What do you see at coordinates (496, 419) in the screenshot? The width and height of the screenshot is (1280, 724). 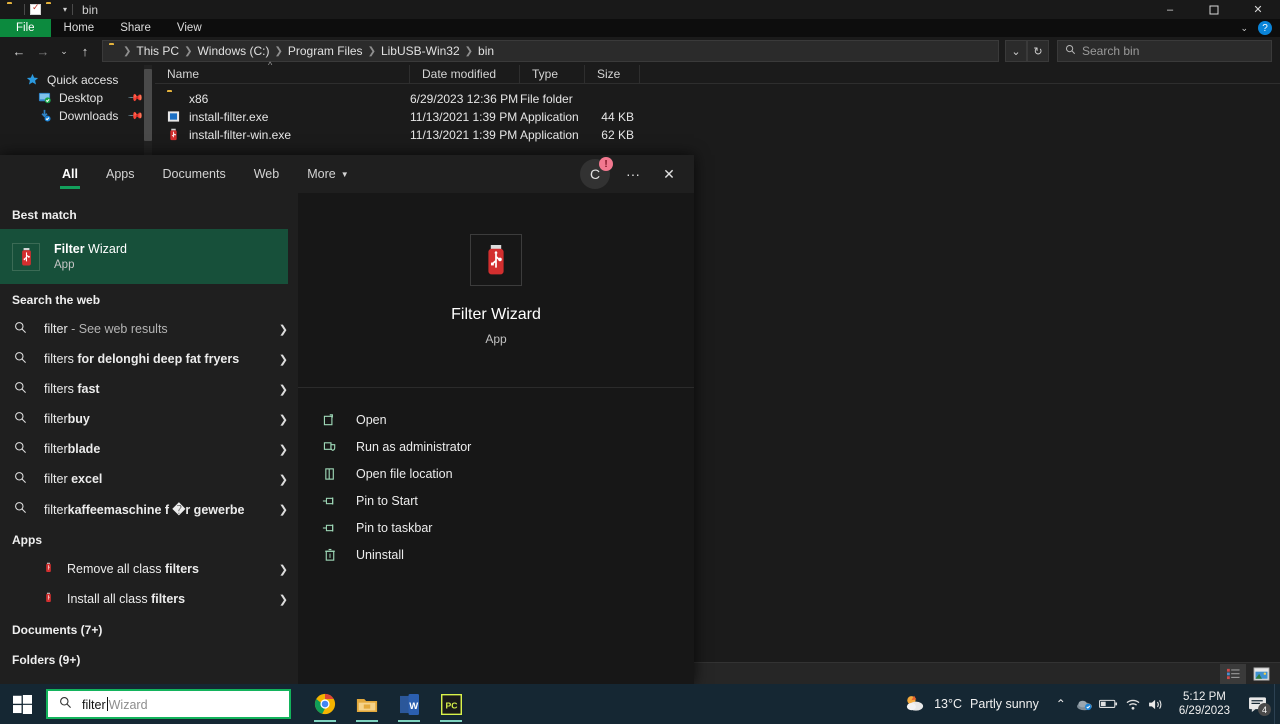 I see `action-open: Open` at bounding box center [496, 419].